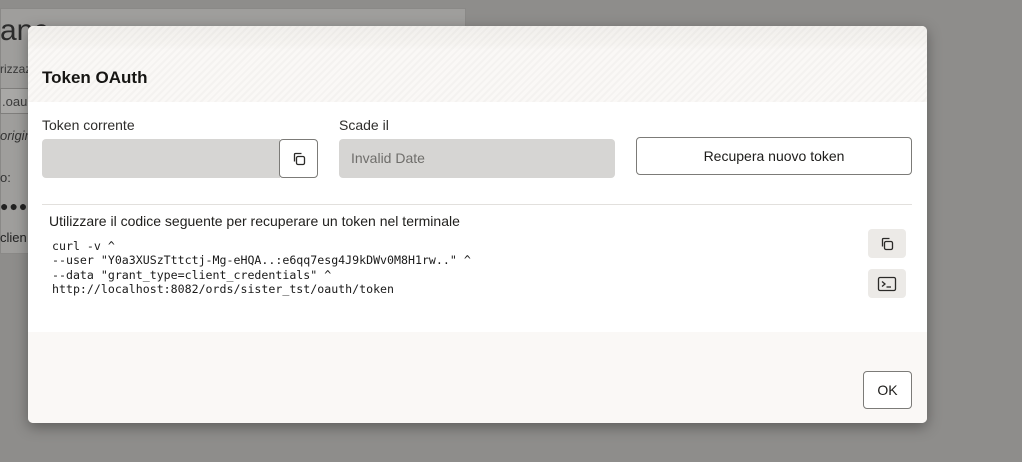 Image resolution: width=1022 pixels, height=462 pixels. Describe the element at coordinates (161, 158) in the screenshot. I see `current-token-field` at that location.